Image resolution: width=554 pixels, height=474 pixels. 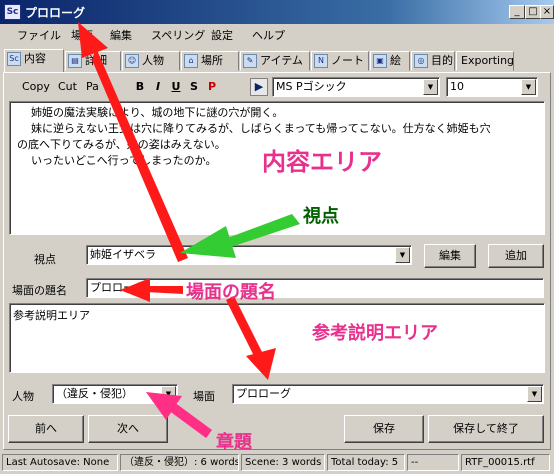 I want to click on title-bar: Sc プロローグ _ □ ×, so click(x=277, y=12).